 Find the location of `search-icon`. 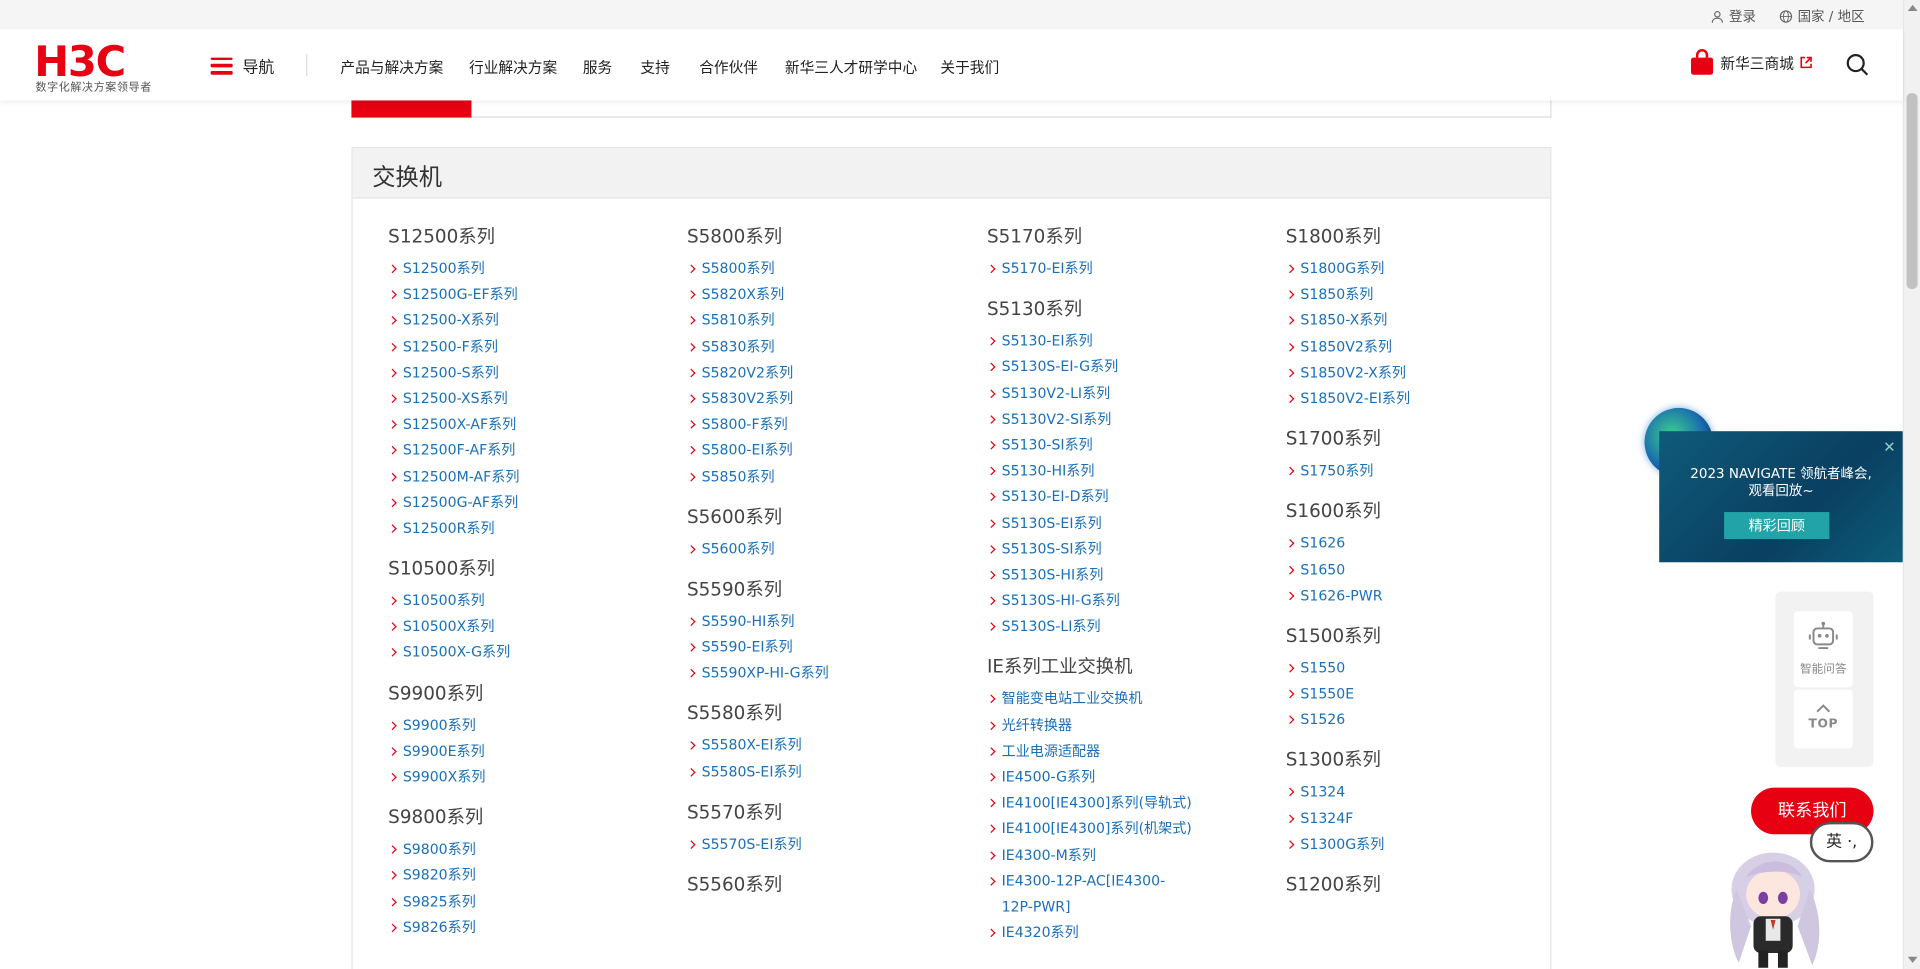

search-icon is located at coordinates (1857, 65).